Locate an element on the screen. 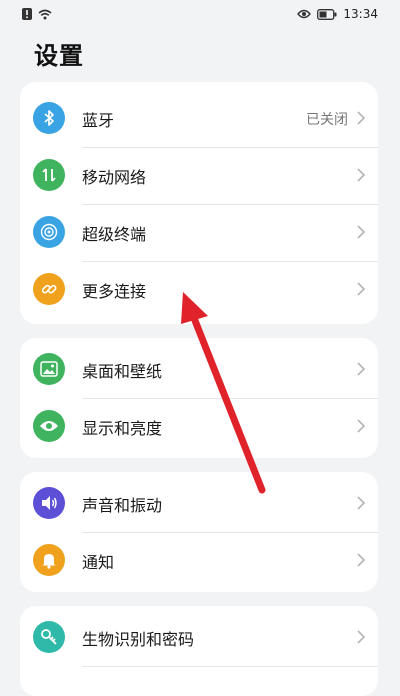  settings-item-mobile-network: 移动网络 is located at coordinates (199, 175).